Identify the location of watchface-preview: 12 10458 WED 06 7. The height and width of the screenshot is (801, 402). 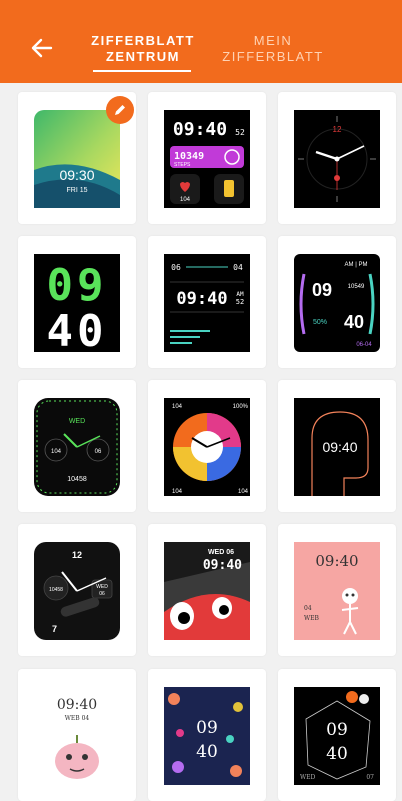
(77, 591).